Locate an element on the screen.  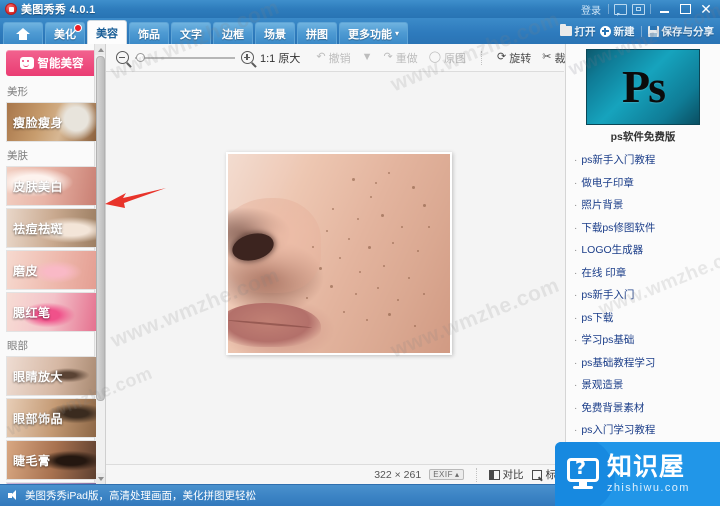
chevron-up-icon: ▴ is located at coordinates (457, 474).